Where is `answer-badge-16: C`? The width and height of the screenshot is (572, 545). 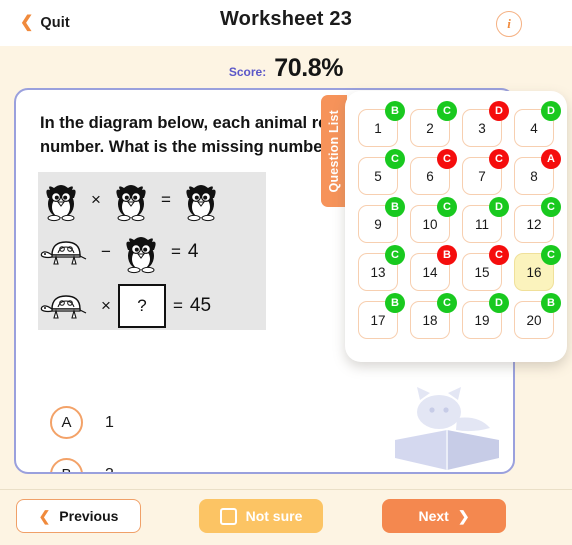
answer-badge-16: C is located at coordinates (551, 255).